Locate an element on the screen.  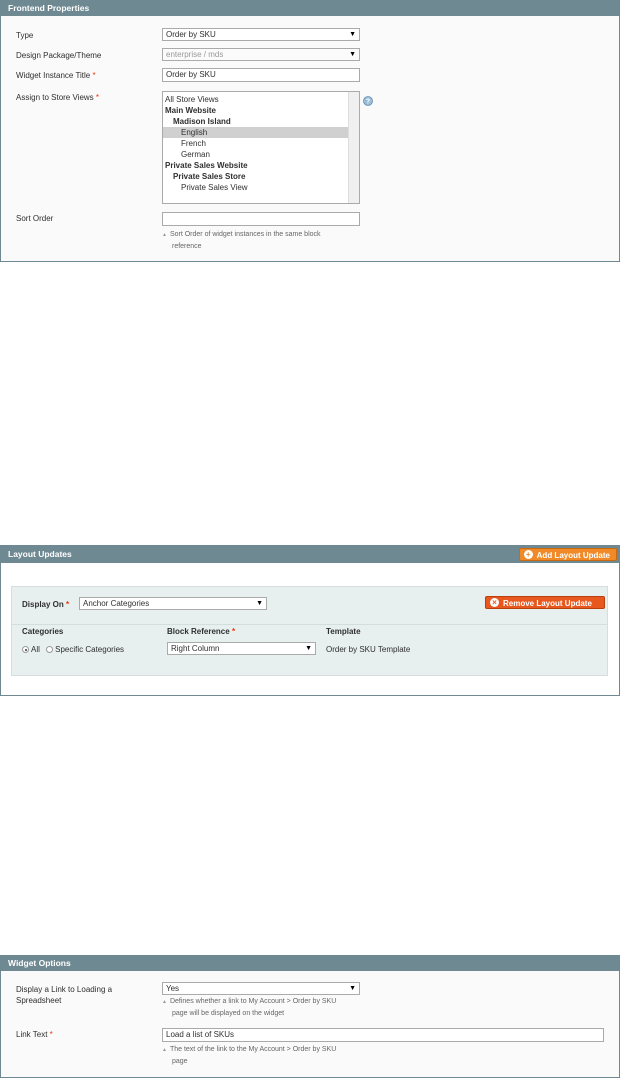
display-on-value: Anchor Categories is located at coordinates (116, 603).